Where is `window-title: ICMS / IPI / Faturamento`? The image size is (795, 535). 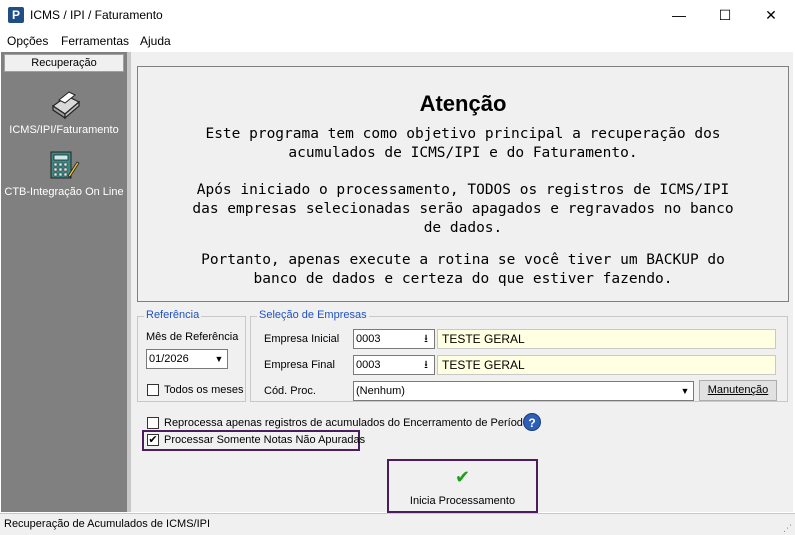 window-title: ICMS / IPI / Faturamento is located at coordinates (96, 15).